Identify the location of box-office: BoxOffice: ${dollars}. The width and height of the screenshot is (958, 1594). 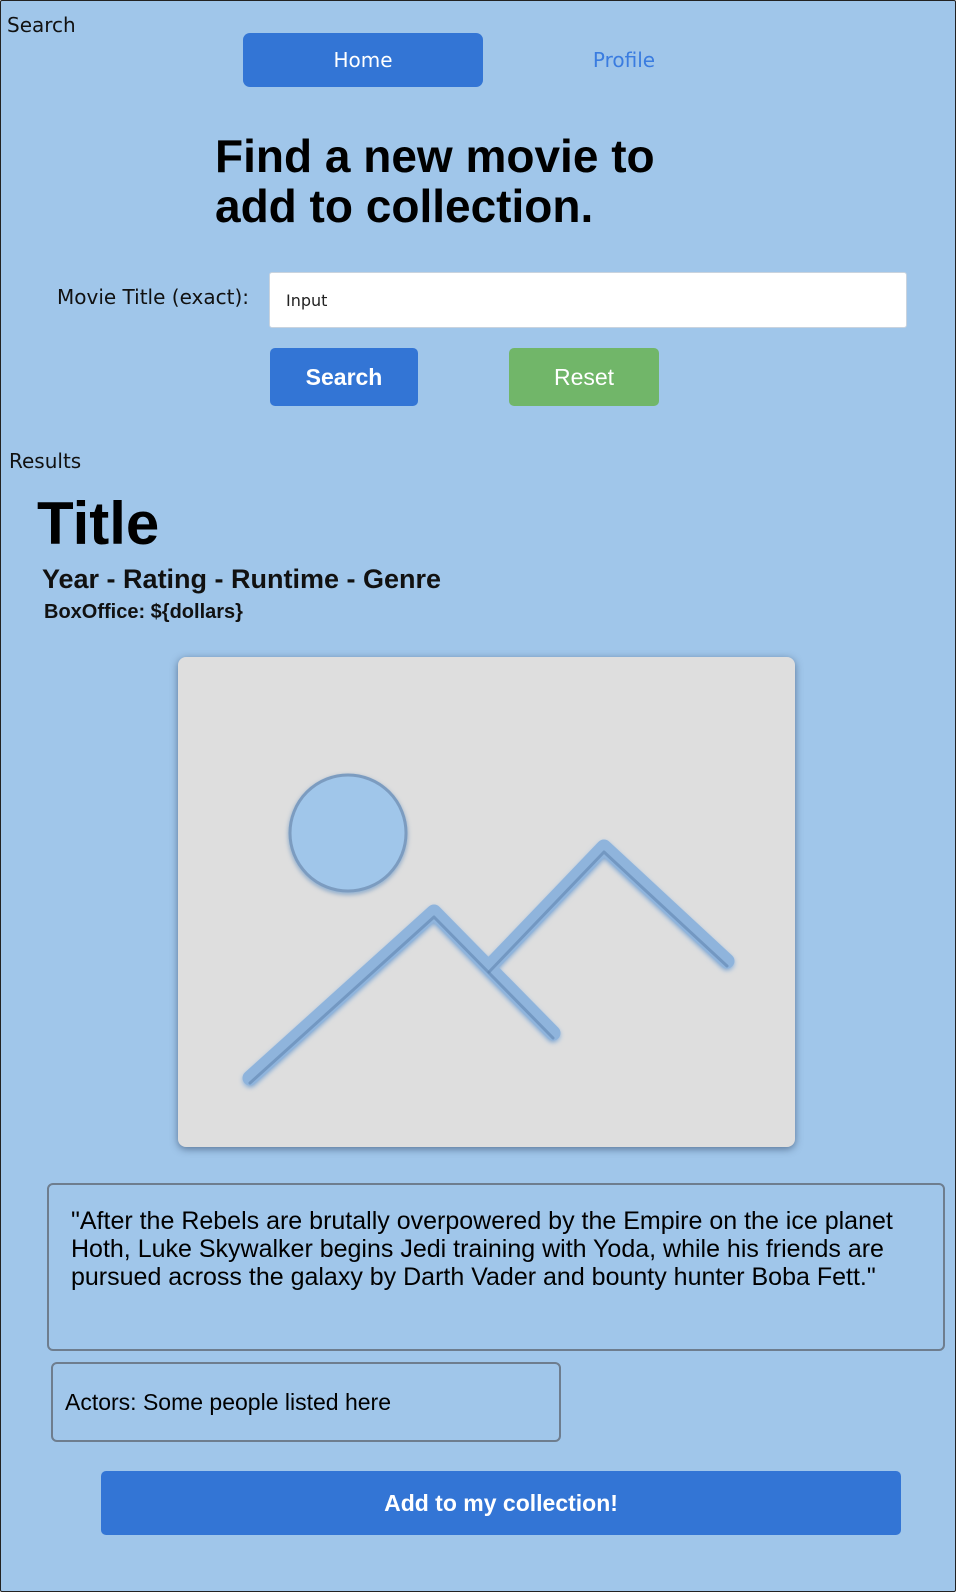
(143, 612).